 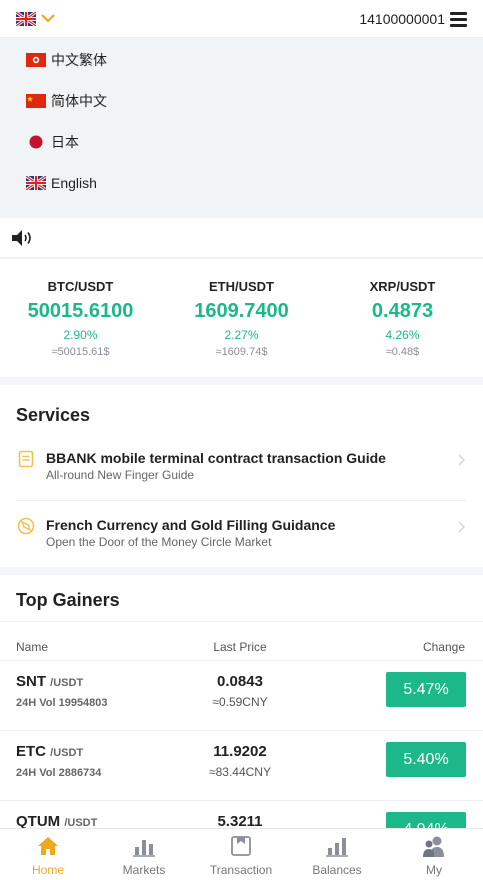 What do you see at coordinates (240, 702) in the screenshot?
I see `row-cny-price: ≈0.59CNY` at bounding box center [240, 702].